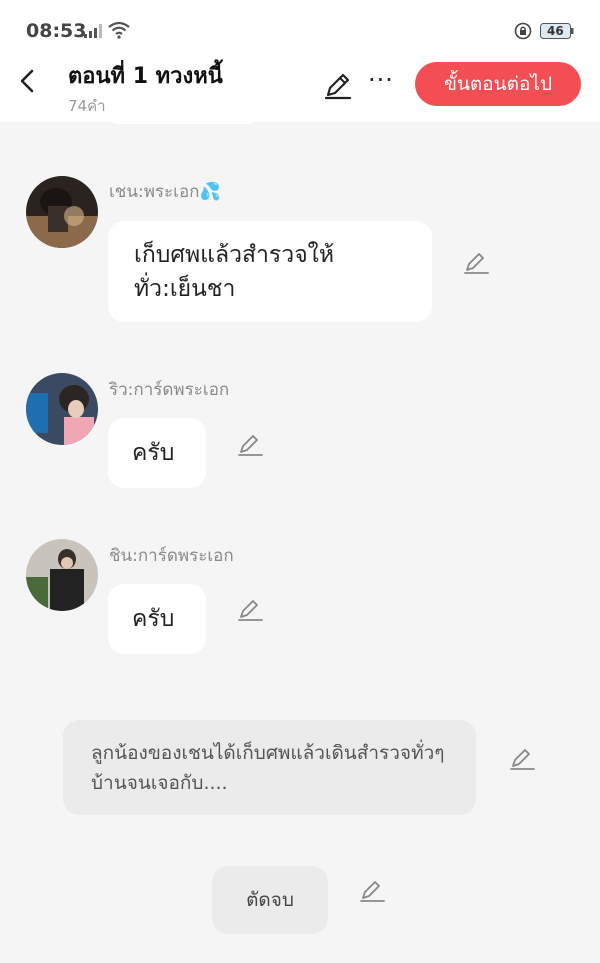 The height and width of the screenshot is (963, 600). Describe the element at coordinates (87, 106) in the screenshot. I see `word-count: 74คำ` at that location.